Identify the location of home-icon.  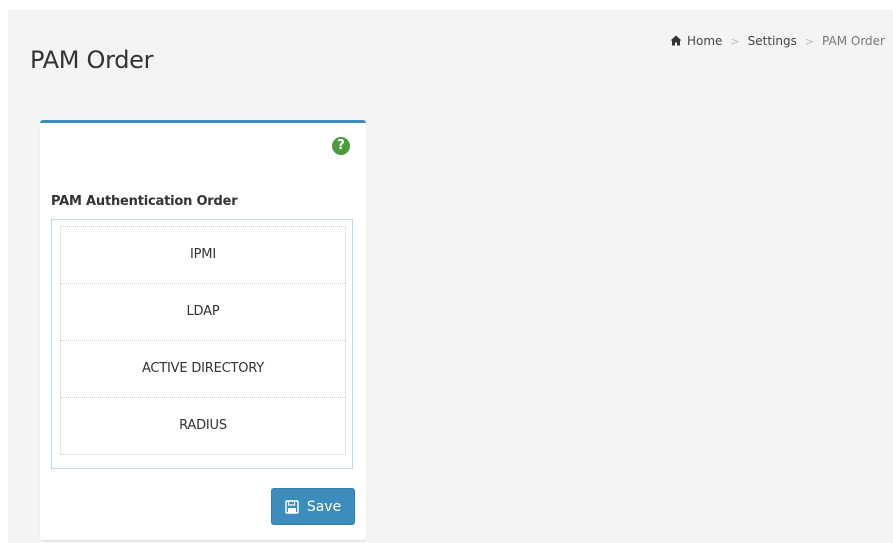
(676, 40).